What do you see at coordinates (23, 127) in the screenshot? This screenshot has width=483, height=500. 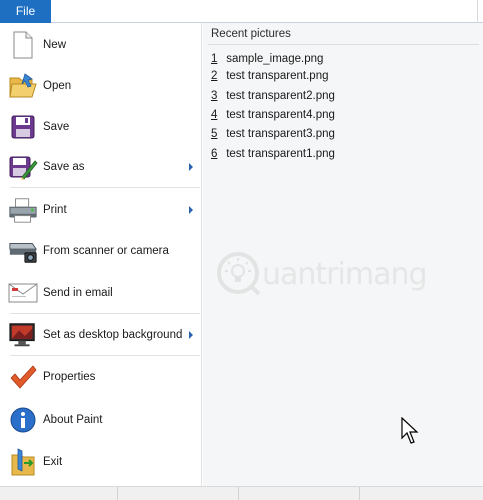 I see `floppy-disk-icon` at bounding box center [23, 127].